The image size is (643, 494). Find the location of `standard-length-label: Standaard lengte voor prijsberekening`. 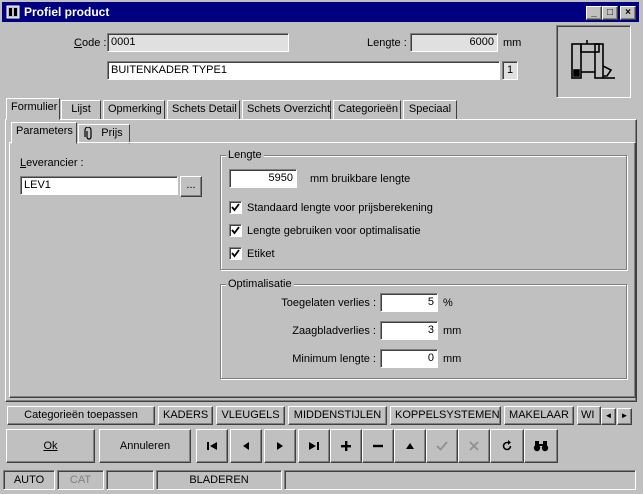

standard-length-label: Standaard lengte voor prijsberekening is located at coordinates (340, 208).